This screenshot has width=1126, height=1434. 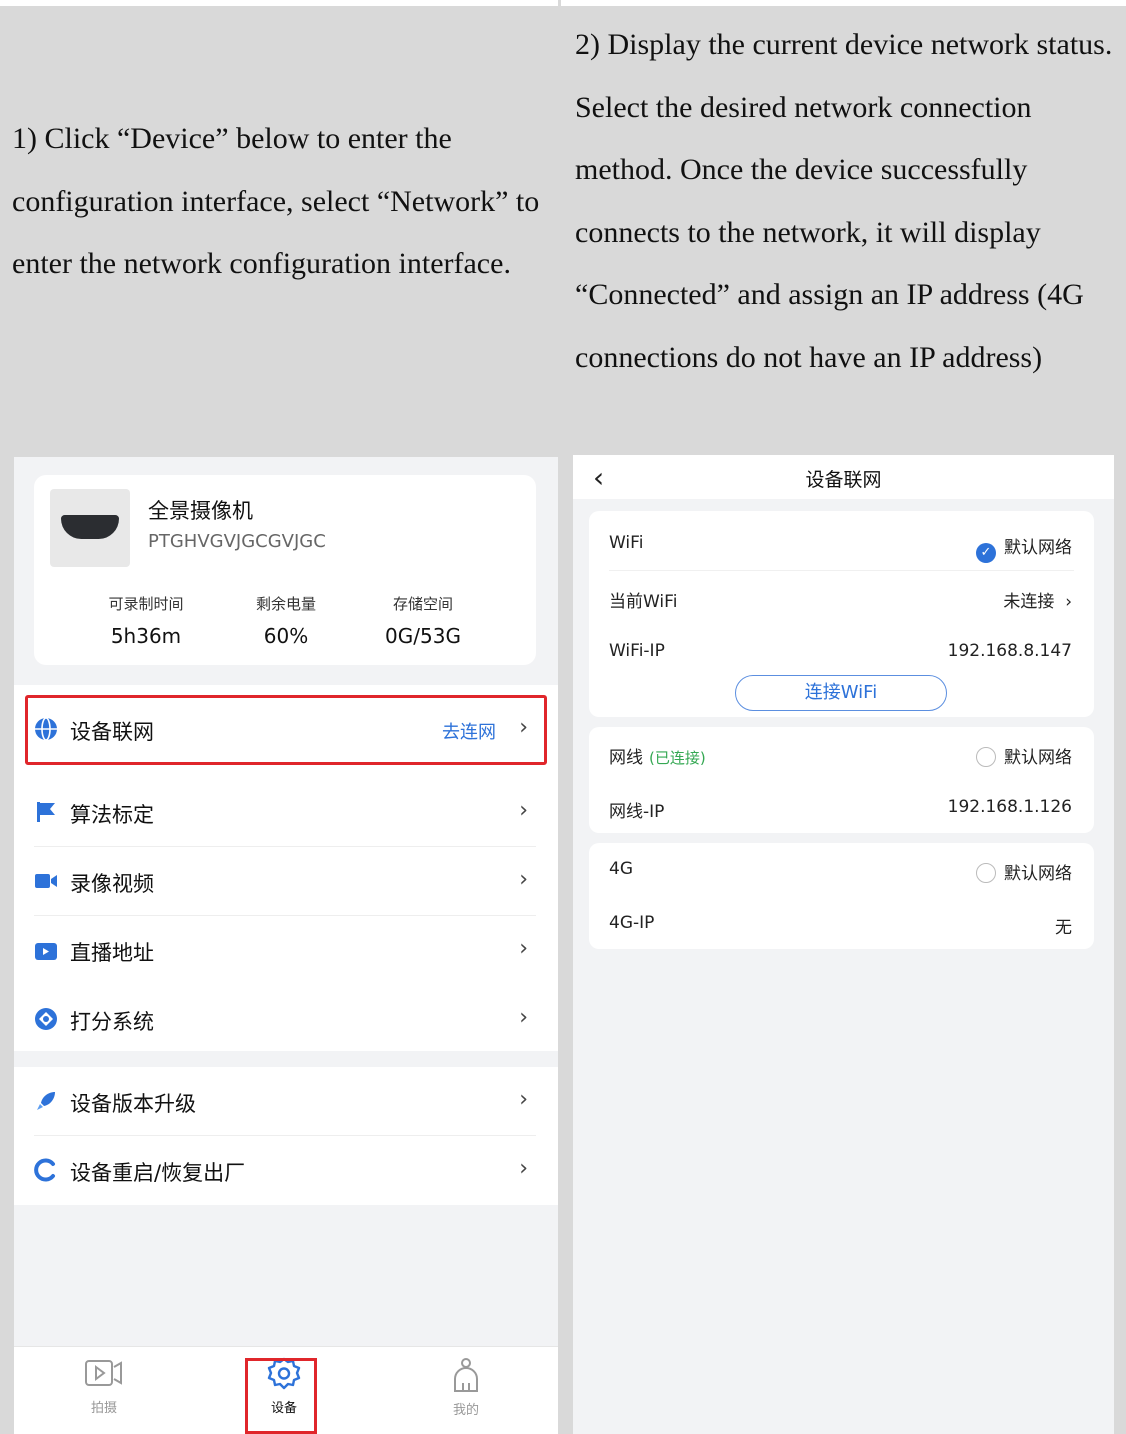 What do you see at coordinates (841, 598) in the screenshot?
I see `current-wifi-row: 当前WiFi 未连接 ›` at bounding box center [841, 598].